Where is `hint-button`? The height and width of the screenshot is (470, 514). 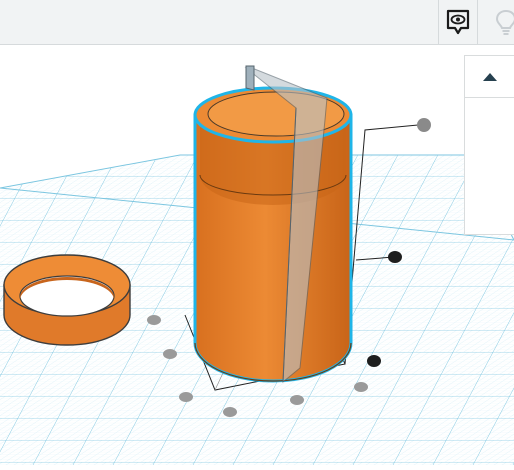
hint-button is located at coordinates (500, 22).